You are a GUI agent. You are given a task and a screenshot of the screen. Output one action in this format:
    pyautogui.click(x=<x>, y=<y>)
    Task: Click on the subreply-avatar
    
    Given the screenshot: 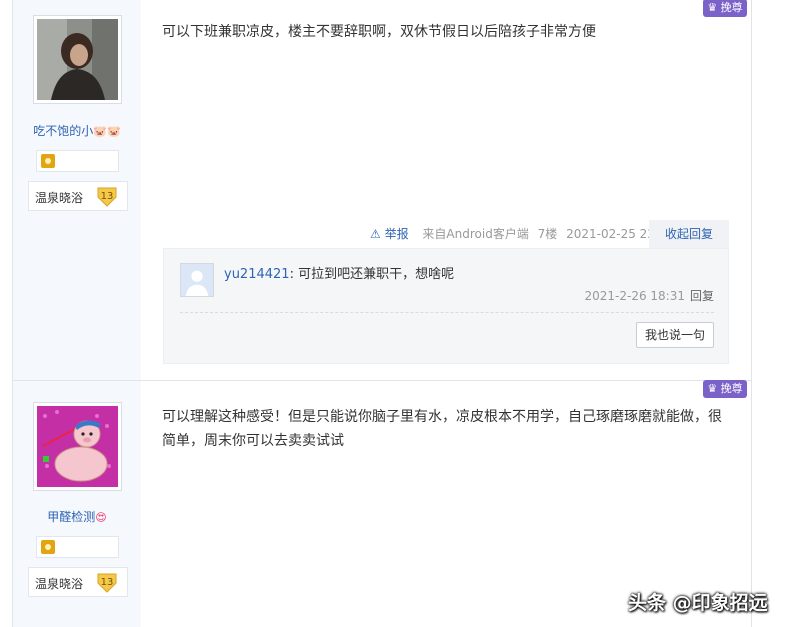 What is the action you would take?
    pyautogui.click(x=197, y=280)
    